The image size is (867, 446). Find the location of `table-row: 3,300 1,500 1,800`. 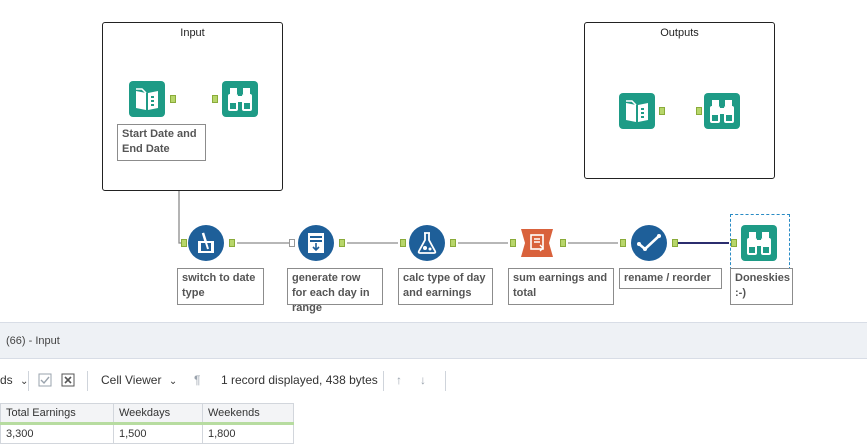

table-row: 3,300 1,500 1,800 is located at coordinates (147, 433).